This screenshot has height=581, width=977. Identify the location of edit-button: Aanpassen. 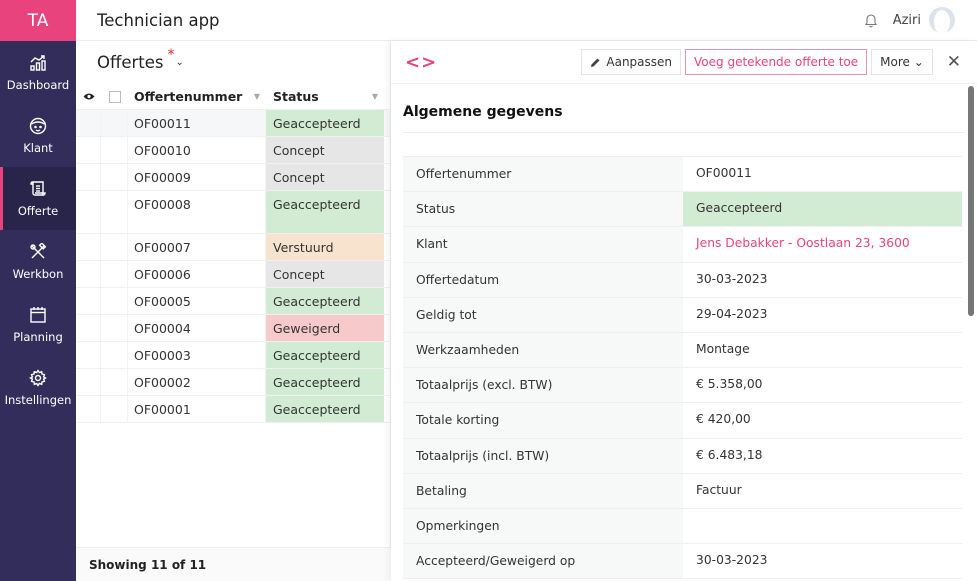
(631, 62).